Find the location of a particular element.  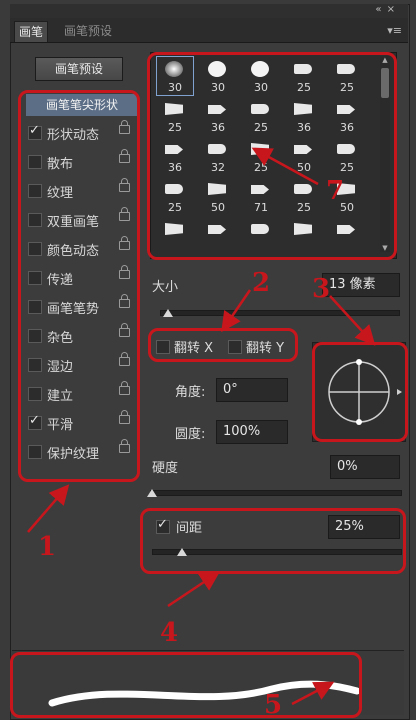

annotation-number-4: 4 is located at coordinates (169, 633).